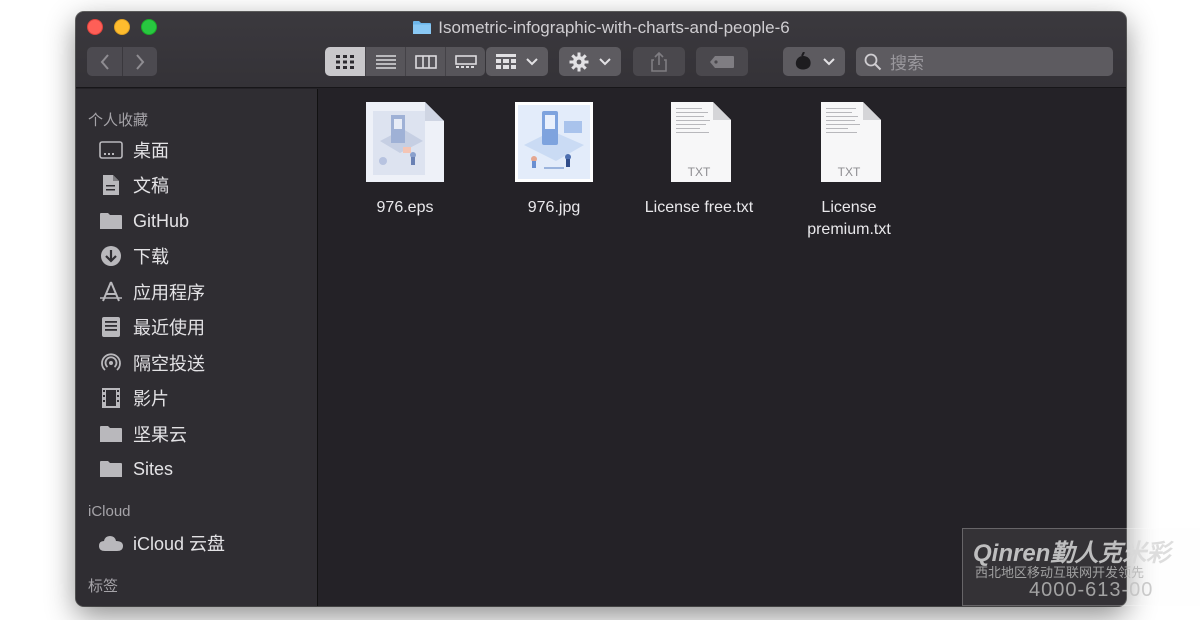  I want to click on tag-button, so click(722, 61).